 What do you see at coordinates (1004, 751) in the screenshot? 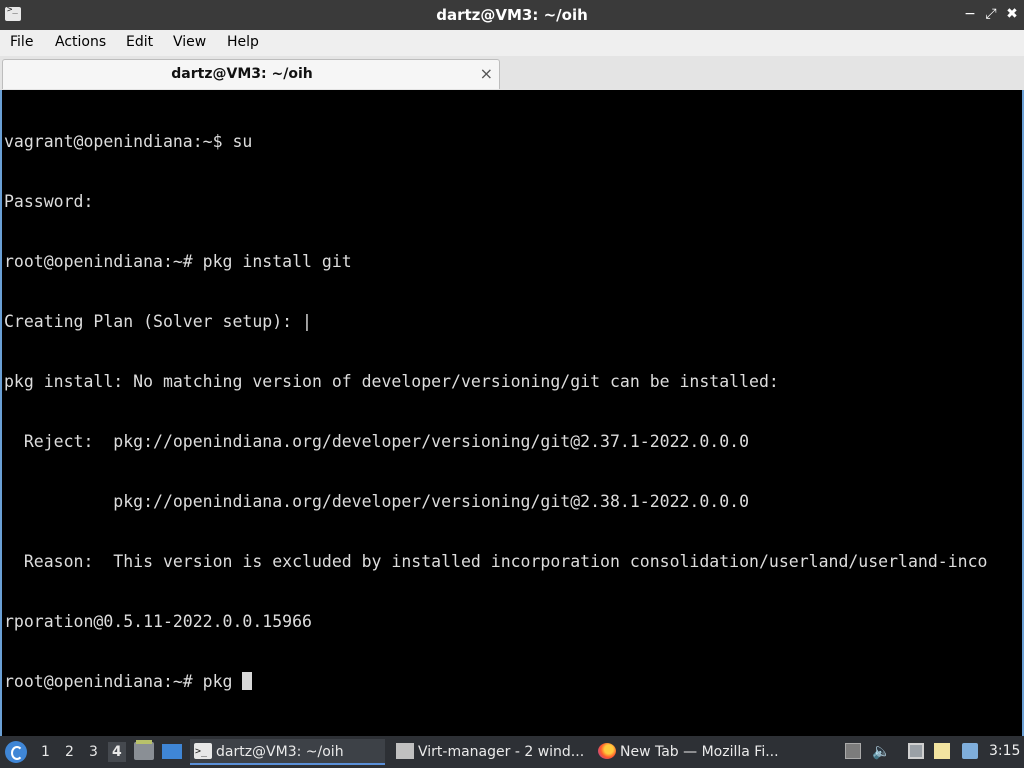
I see `clock: 3:15` at bounding box center [1004, 751].